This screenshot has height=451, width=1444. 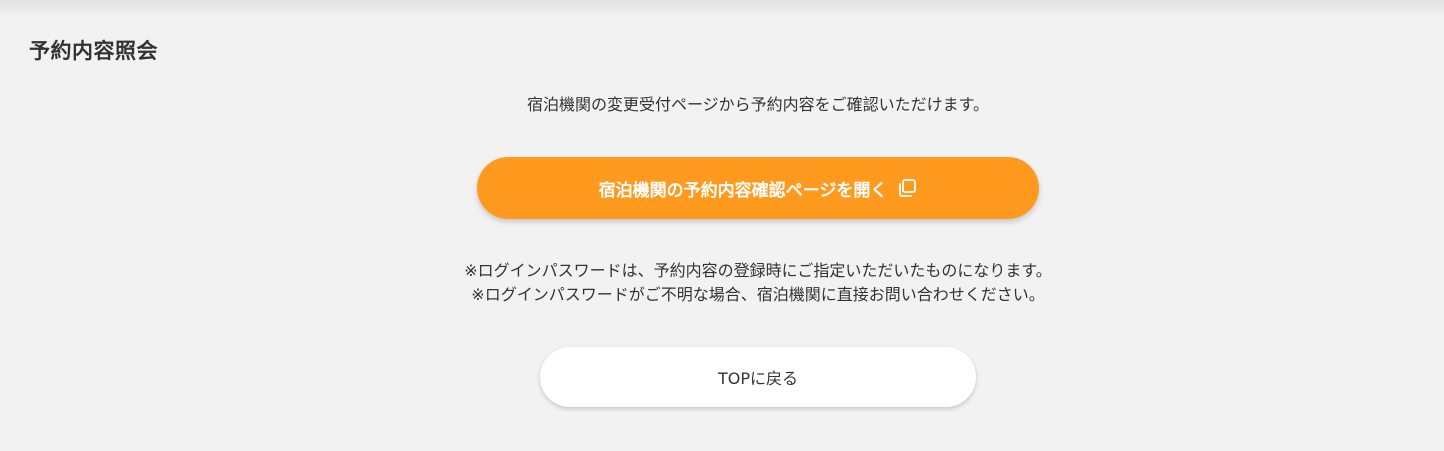 I want to click on note-login-password: ※ログインパスワードは、予約内容の登録時にご指定いただいたものになります。, so click(x=758, y=270).